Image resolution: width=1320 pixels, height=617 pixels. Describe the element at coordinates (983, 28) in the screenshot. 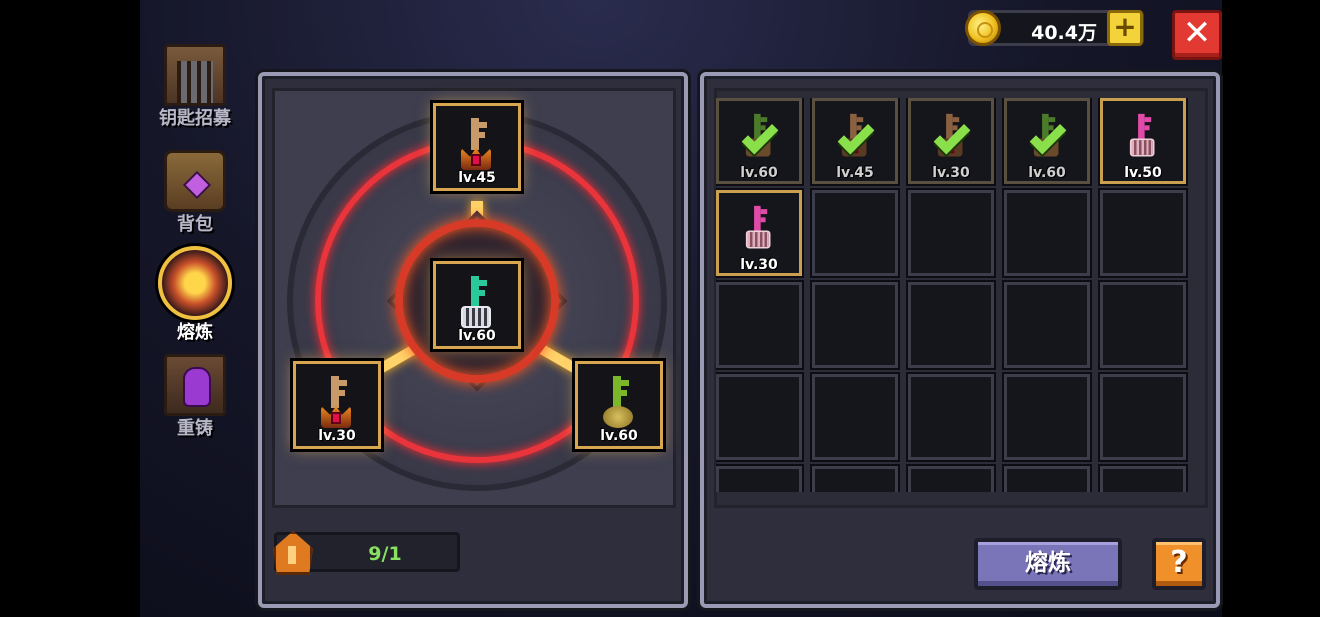

I see `gold-coin-icon` at that location.